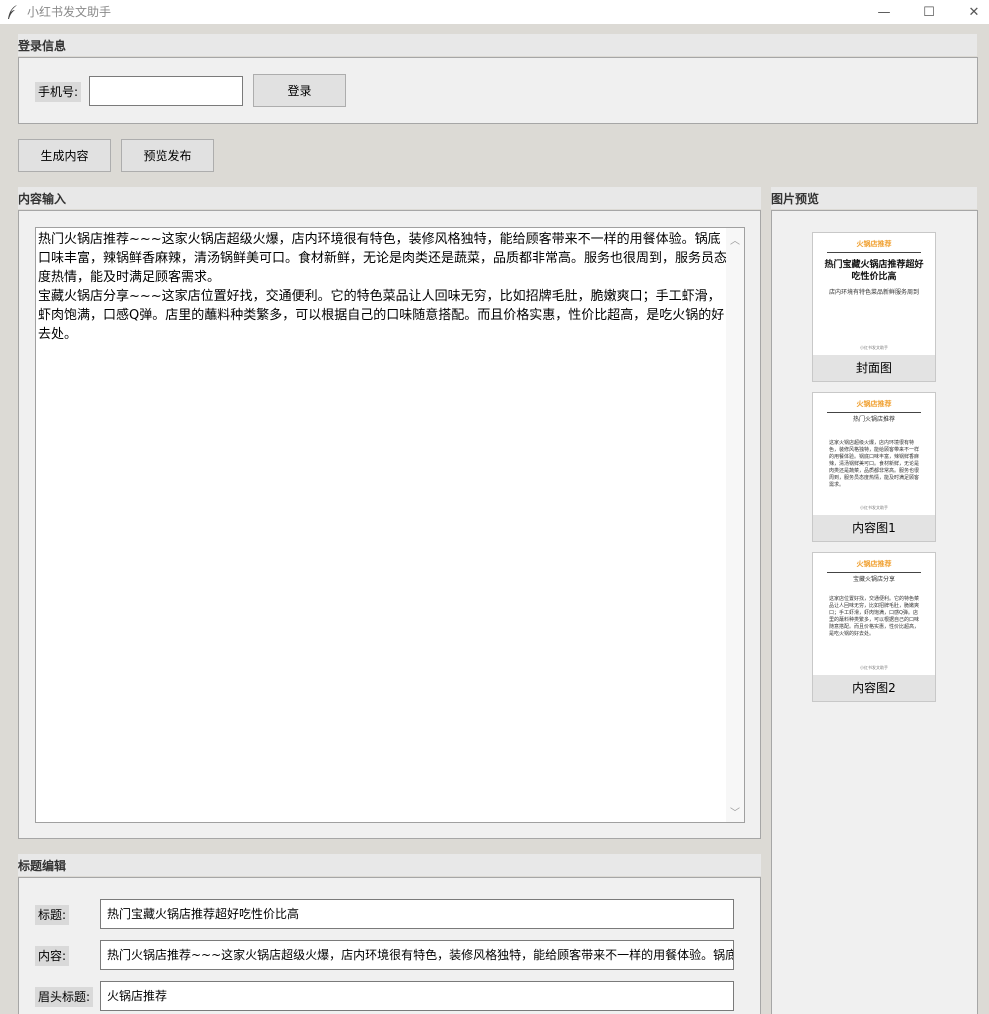 The height and width of the screenshot is (1014, 989). What do you see at coordinates (929, 12) in the screenshot?
I see `maximize-button: ☐` at bounding box center [929, 12].